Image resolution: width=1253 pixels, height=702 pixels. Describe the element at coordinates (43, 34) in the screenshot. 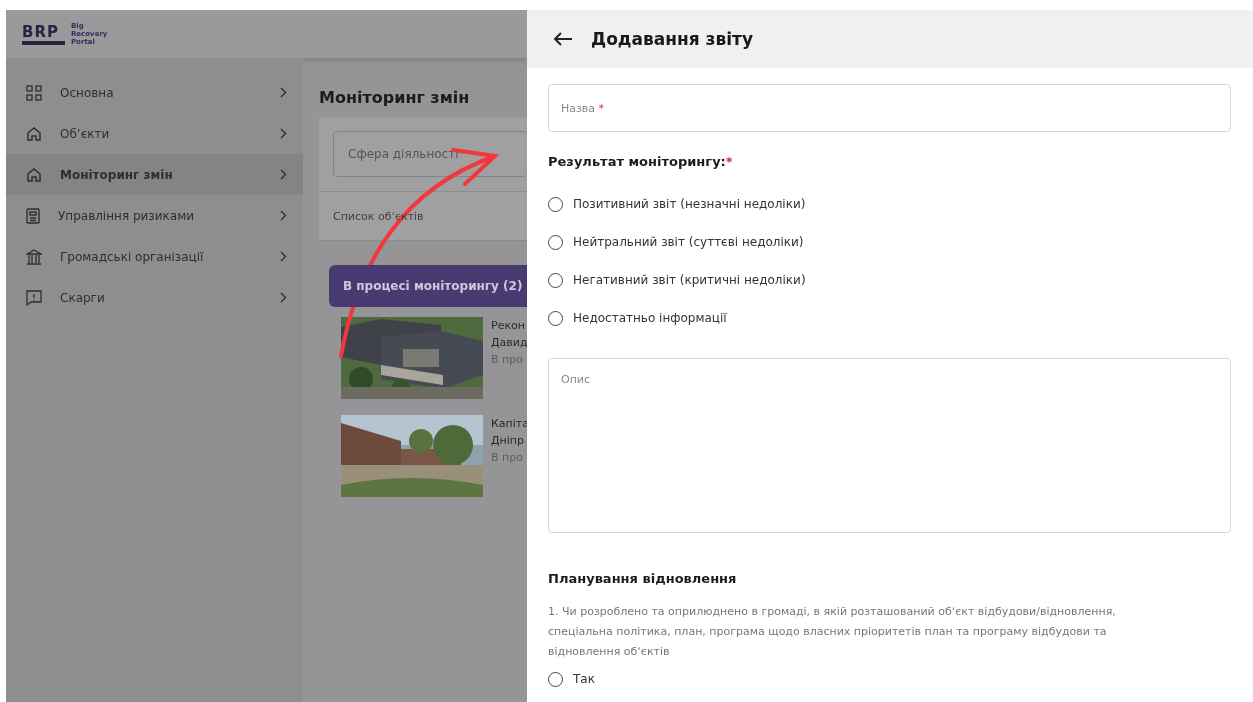

I see `logo-text: BRP` at that location.